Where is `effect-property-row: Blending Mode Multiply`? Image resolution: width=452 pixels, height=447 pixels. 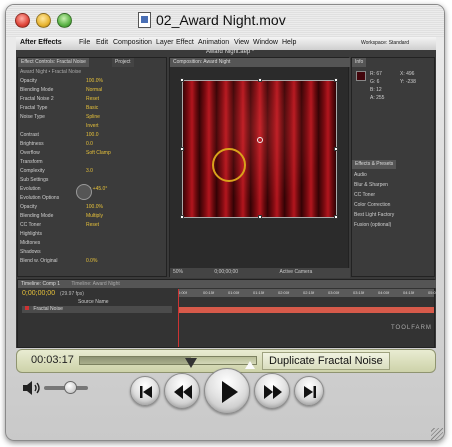 effect-property-row: Blending Mode Multiply is located at coordinates (93, 217).